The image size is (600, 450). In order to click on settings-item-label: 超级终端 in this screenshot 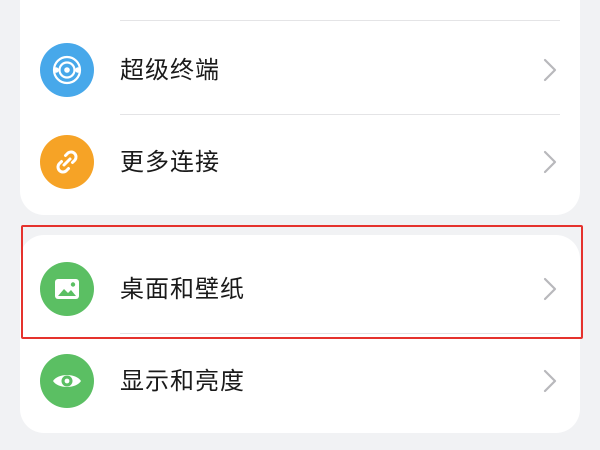, I will do `click(170, 70)`.